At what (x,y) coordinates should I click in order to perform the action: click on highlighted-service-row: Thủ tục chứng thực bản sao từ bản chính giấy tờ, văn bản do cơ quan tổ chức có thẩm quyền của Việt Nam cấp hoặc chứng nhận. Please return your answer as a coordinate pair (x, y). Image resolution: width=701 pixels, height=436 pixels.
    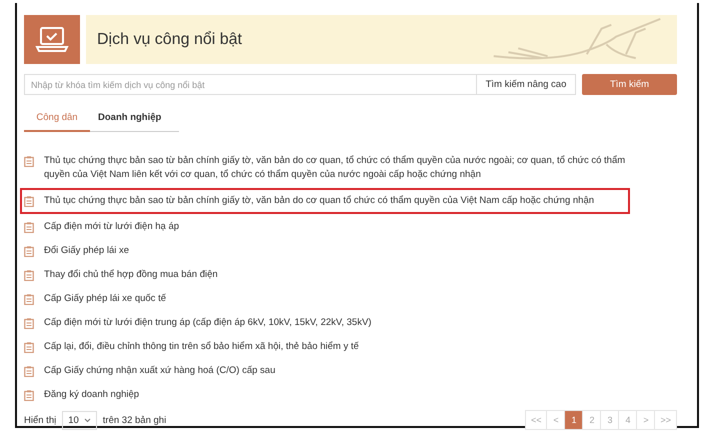
    Looking at the image, I should click on (325, 201).